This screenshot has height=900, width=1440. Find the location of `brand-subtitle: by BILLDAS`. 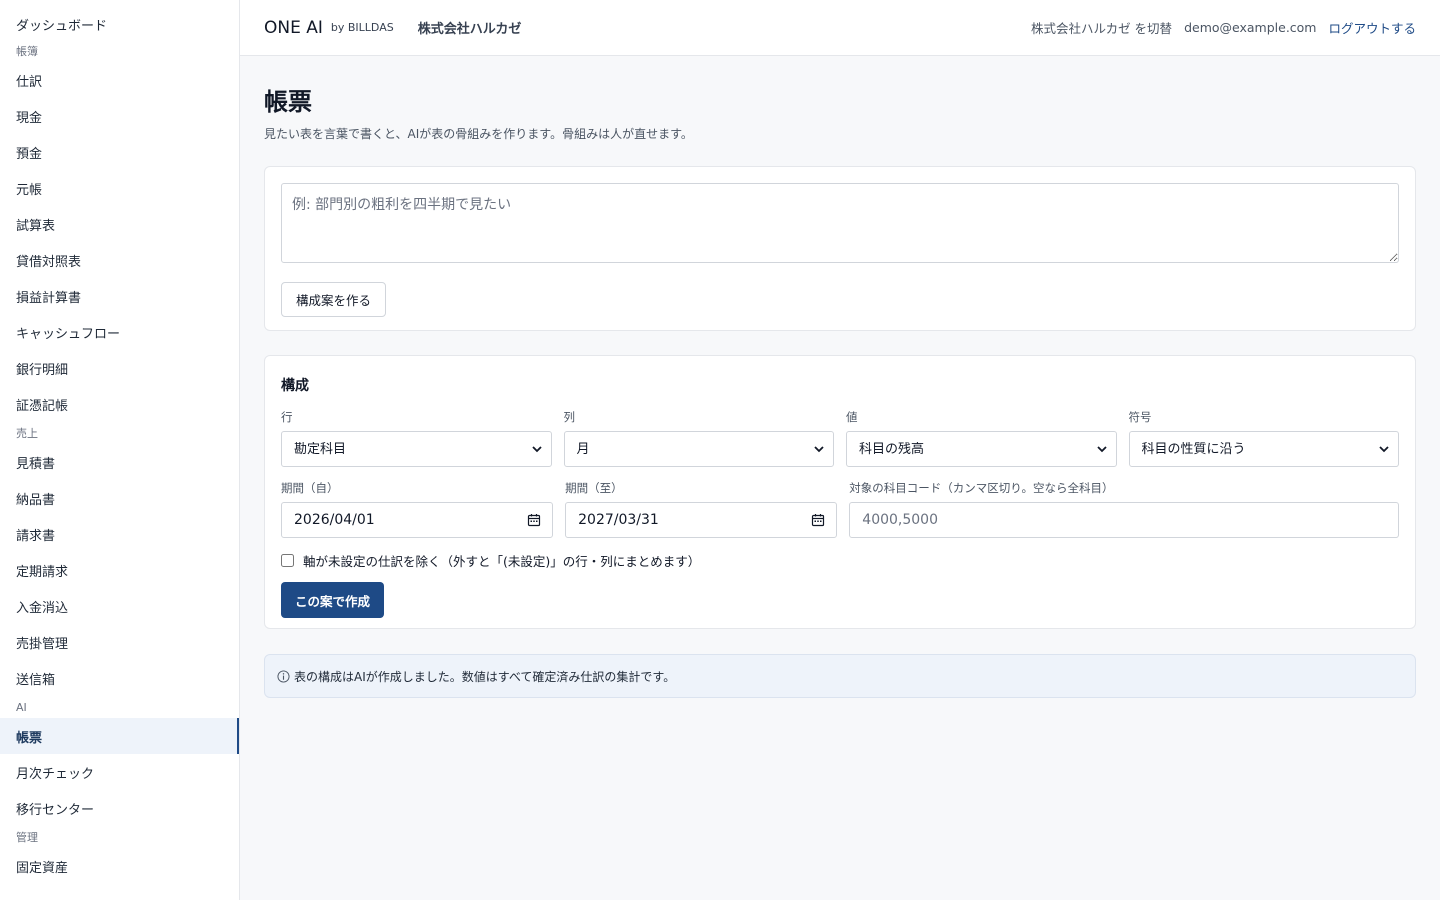

brand-subtitle: by BILLDAS is located at coordinates (362, 27).